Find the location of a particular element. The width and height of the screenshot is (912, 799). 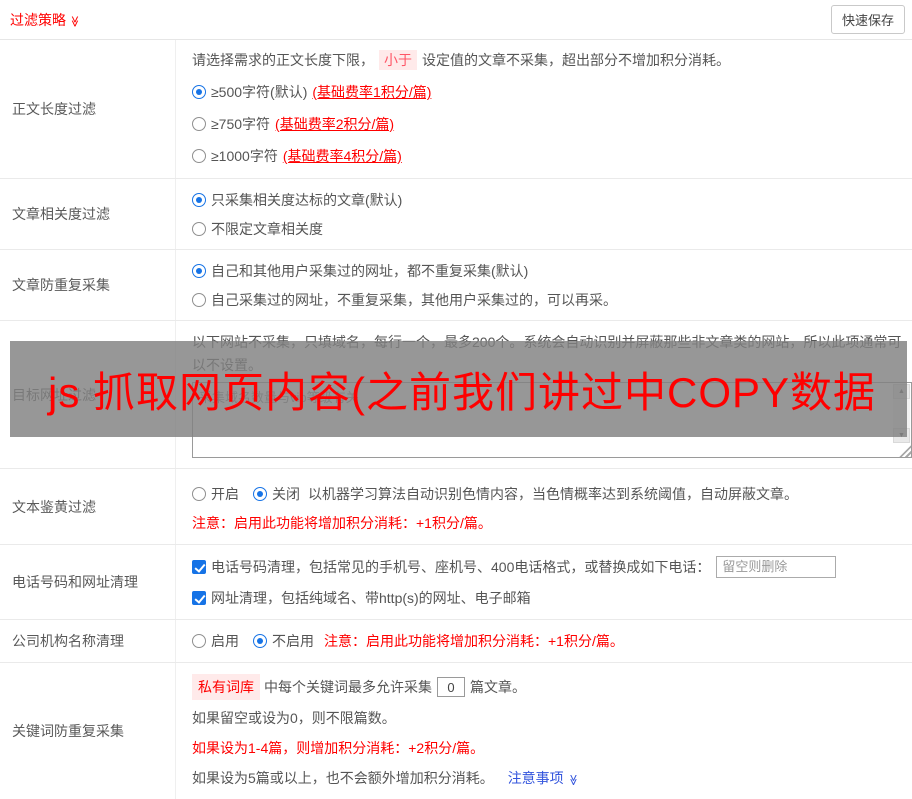

keyword-limit-text-end: 篇文章。 is located at coordinates (498, 687).